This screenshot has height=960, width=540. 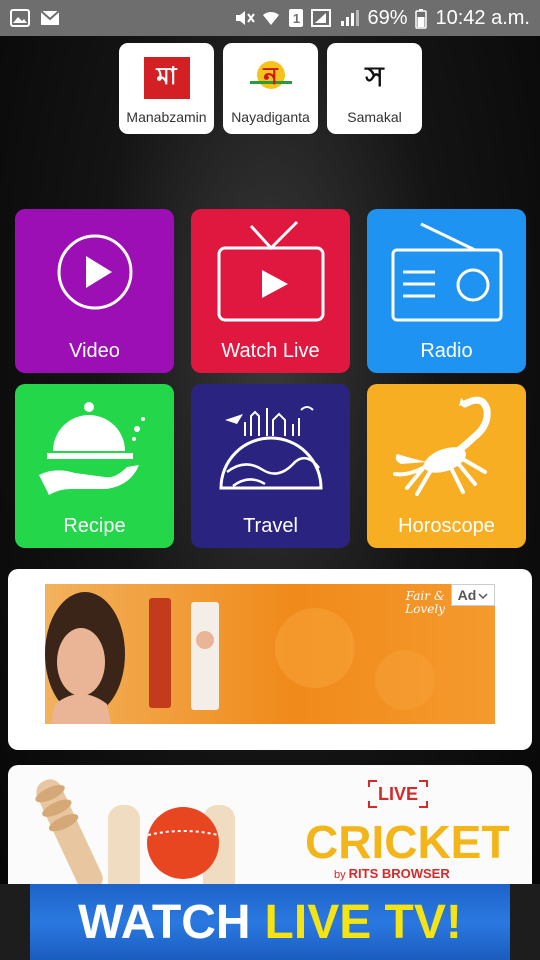 What do you see at coordinates (446, 271) in the screenshot?
I see `radio-icon` at bounding box center [446, 271].